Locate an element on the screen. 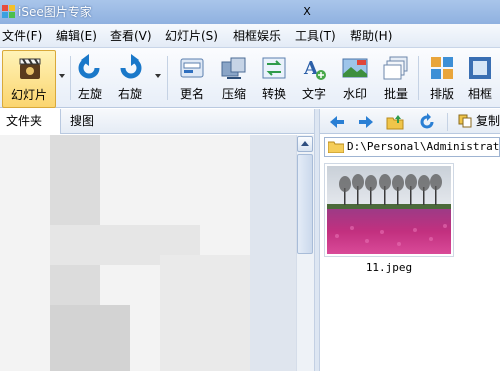  scroll-thumb is located at coordinates (305, 204).